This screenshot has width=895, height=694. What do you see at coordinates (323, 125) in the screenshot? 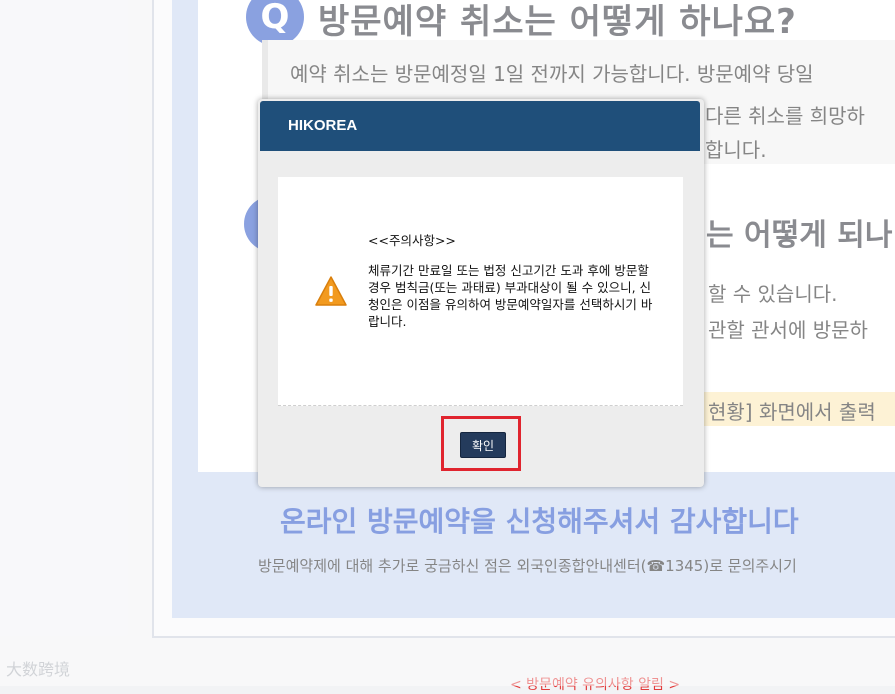
I see `dialog-title: HIKOREA` at bounding box center [323, 125].